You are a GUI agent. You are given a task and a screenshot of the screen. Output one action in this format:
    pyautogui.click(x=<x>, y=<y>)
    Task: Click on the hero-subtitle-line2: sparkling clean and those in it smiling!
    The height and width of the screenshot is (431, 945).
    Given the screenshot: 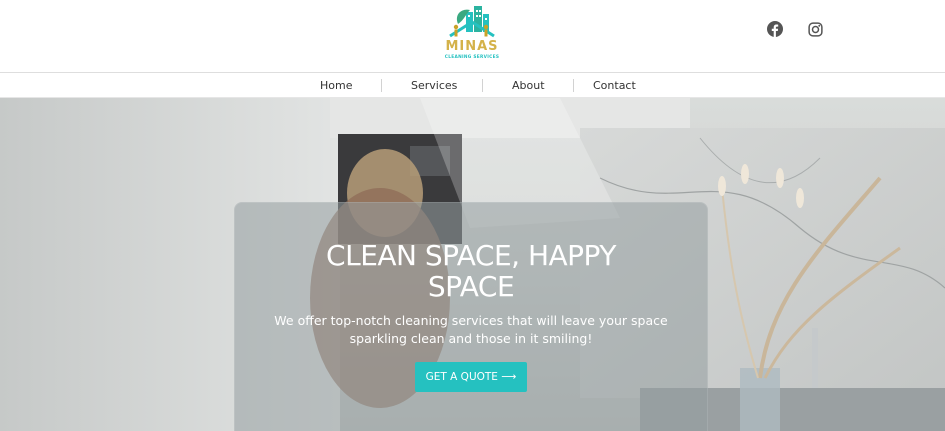 What is the action you would take?
    pyautogui.click(x=471, y=338)
    